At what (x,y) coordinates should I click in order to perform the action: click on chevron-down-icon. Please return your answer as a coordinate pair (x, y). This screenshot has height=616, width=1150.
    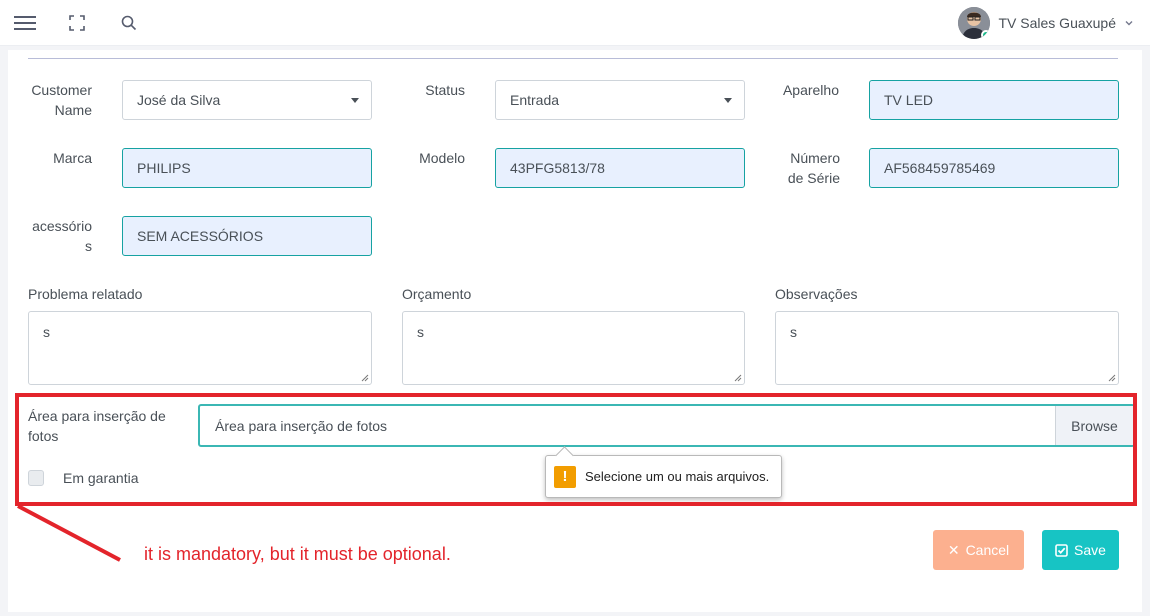
    Looking at the image, I should click on (1129, 23).